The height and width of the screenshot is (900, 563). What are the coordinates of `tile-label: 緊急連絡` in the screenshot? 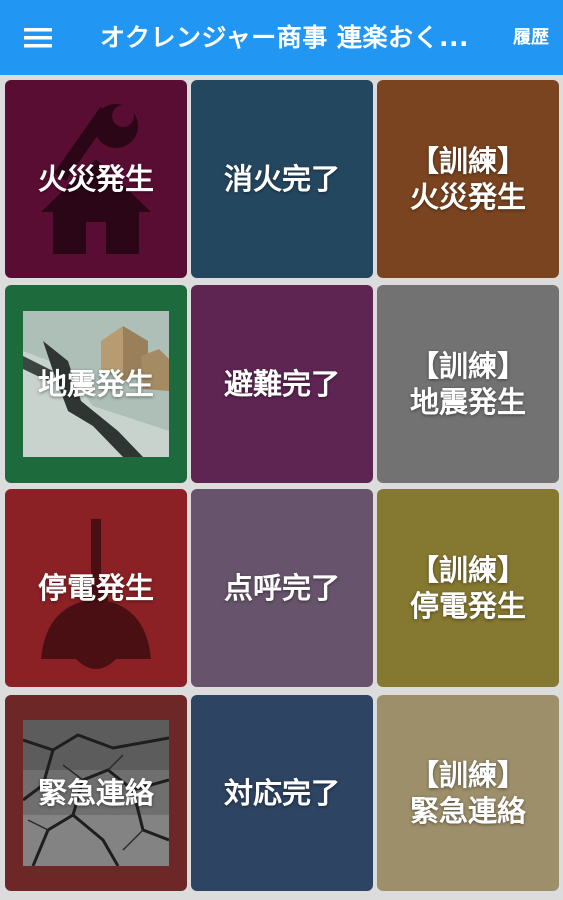 It's located at (95, 793).